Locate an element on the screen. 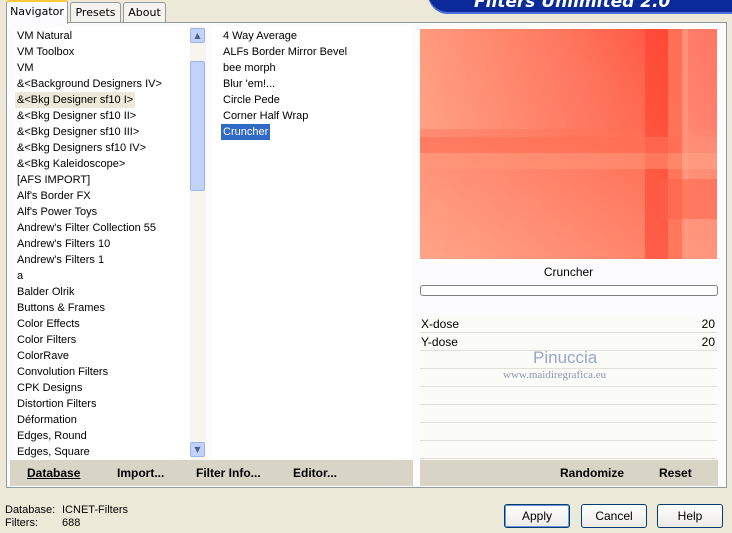  category-item: VM Natural is located at coordinates (44, 36).